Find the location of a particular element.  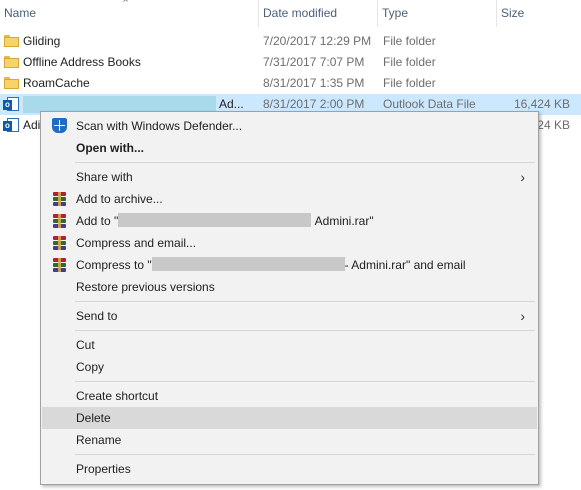

menu-item-label: Properties is located at coordinates (103, 469).